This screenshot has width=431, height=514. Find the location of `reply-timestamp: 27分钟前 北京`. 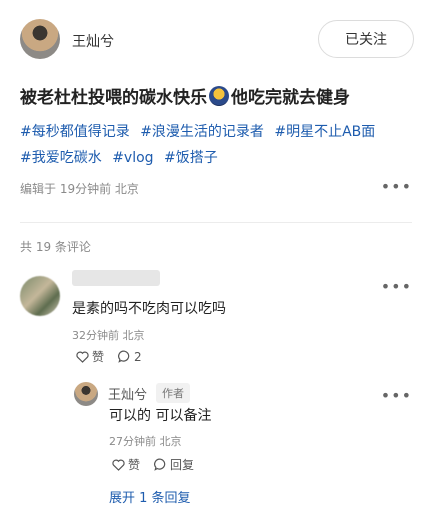

reply-timestamp: 27分钟前 北京 is located at coordinates (145, 441).